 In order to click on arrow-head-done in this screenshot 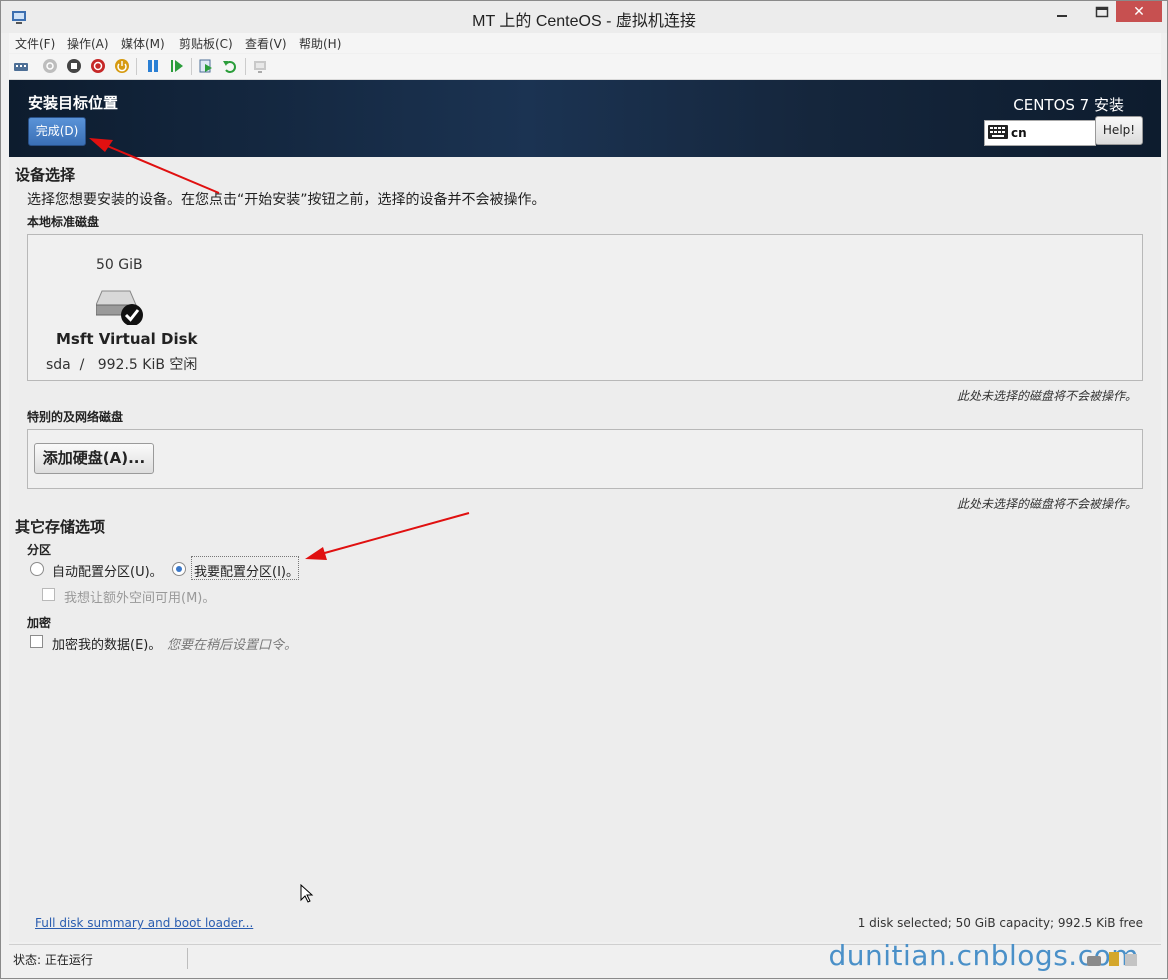, I will do `click(101, 145)`.